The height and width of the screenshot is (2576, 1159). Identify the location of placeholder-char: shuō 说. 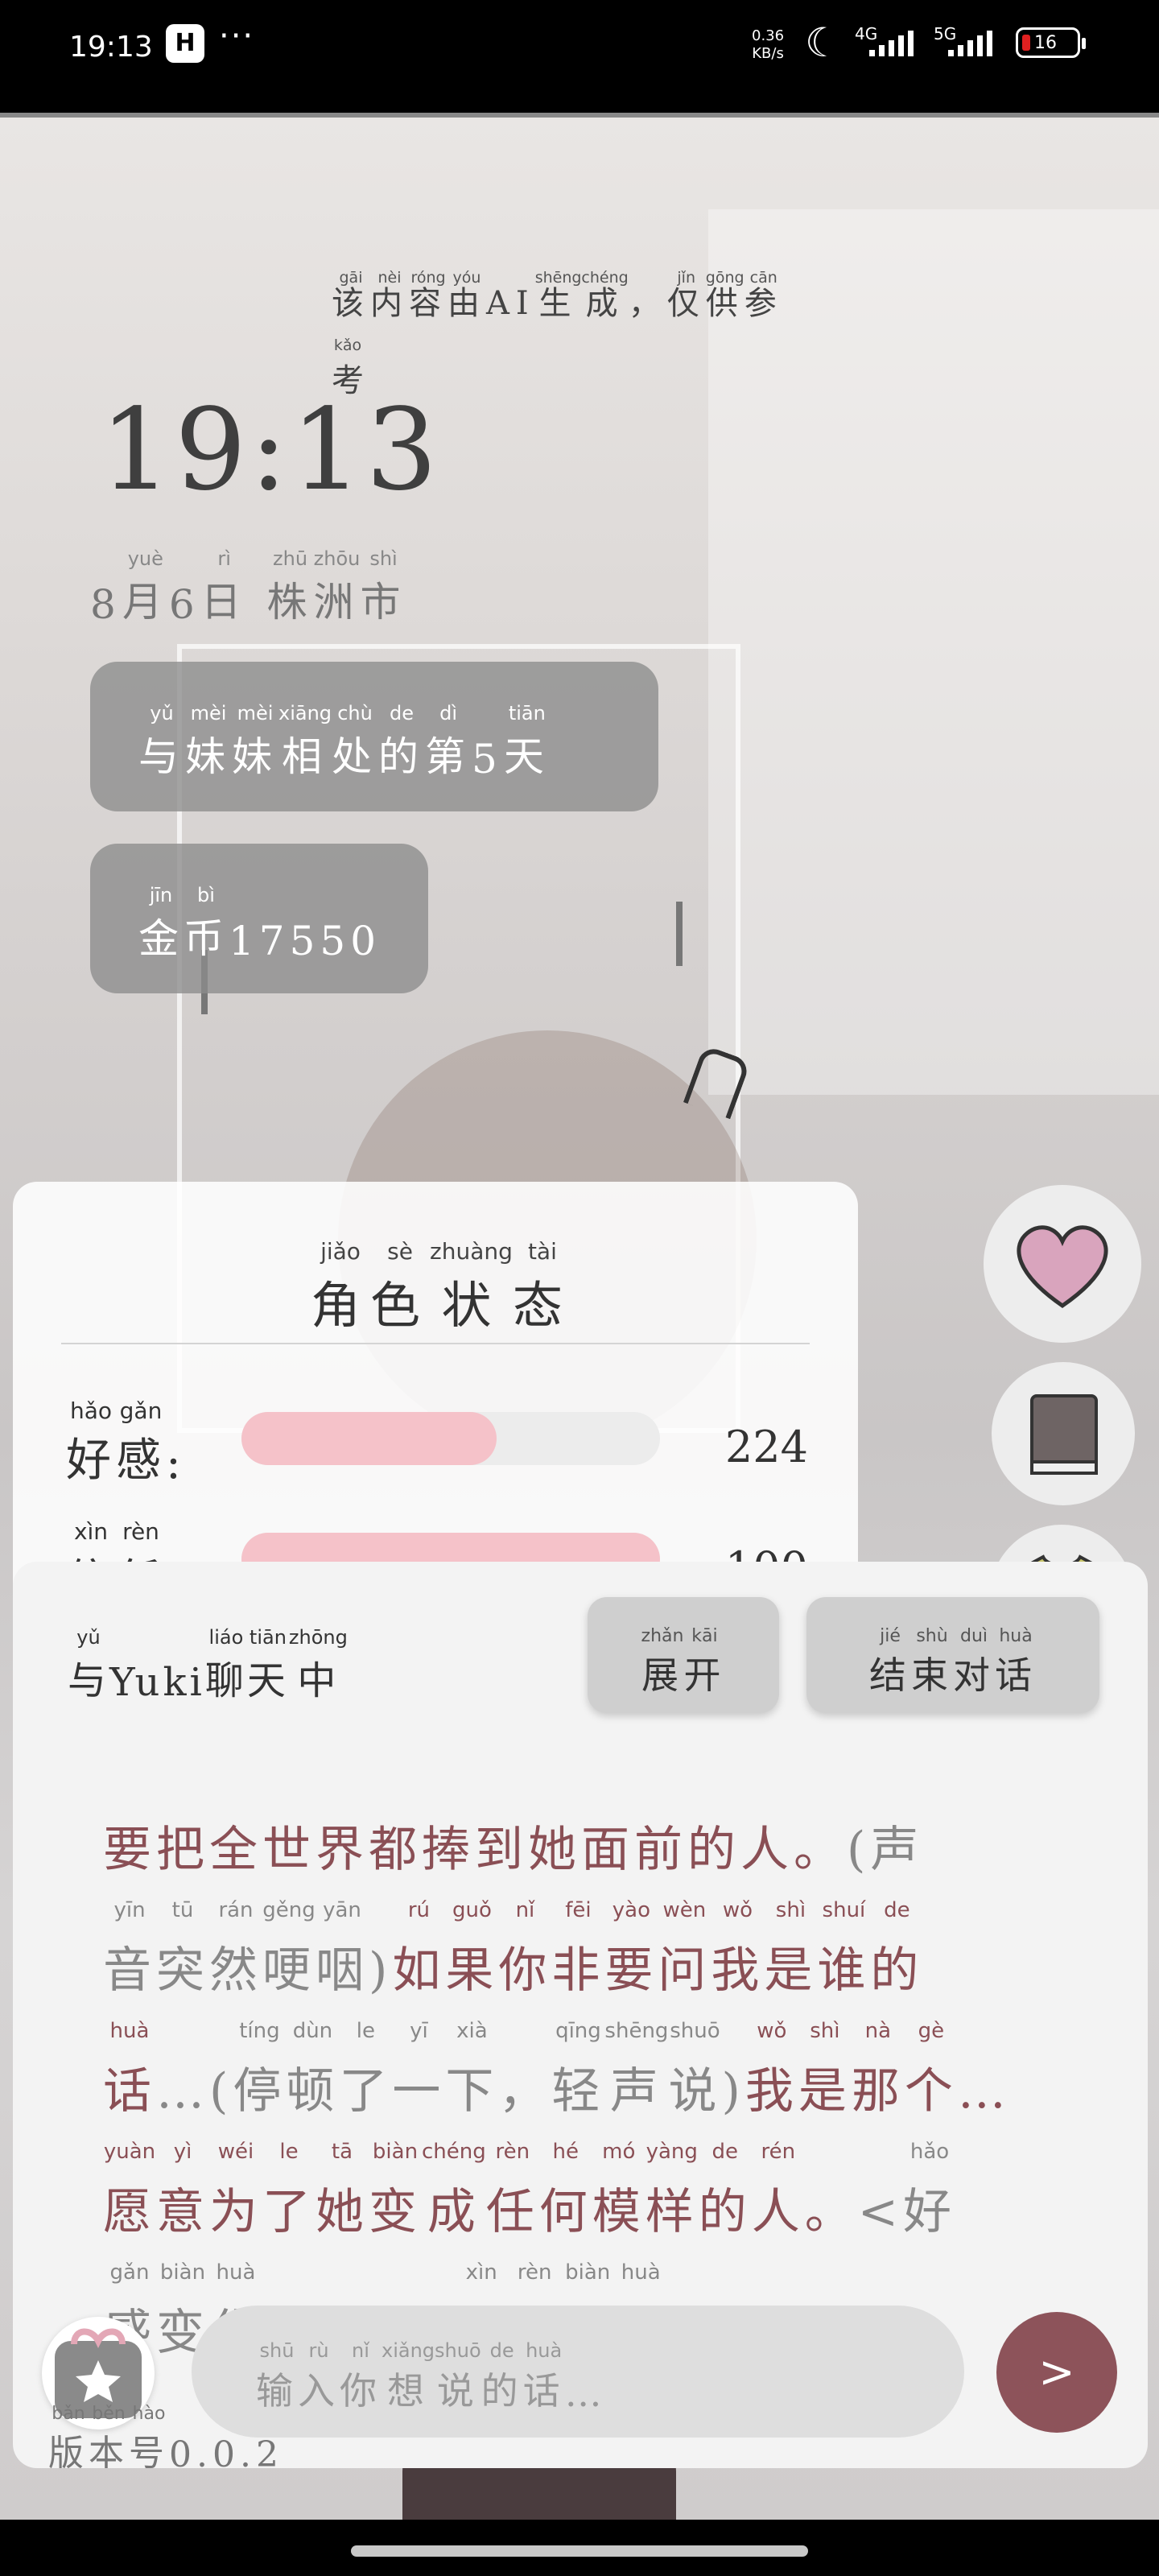
(458, 2376).